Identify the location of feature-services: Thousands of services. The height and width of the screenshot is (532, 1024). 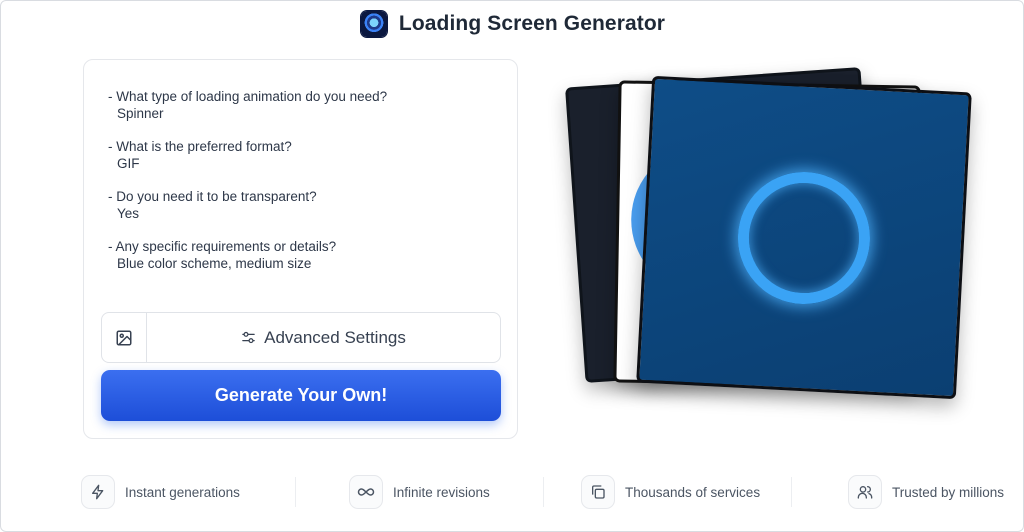
(670, 492).